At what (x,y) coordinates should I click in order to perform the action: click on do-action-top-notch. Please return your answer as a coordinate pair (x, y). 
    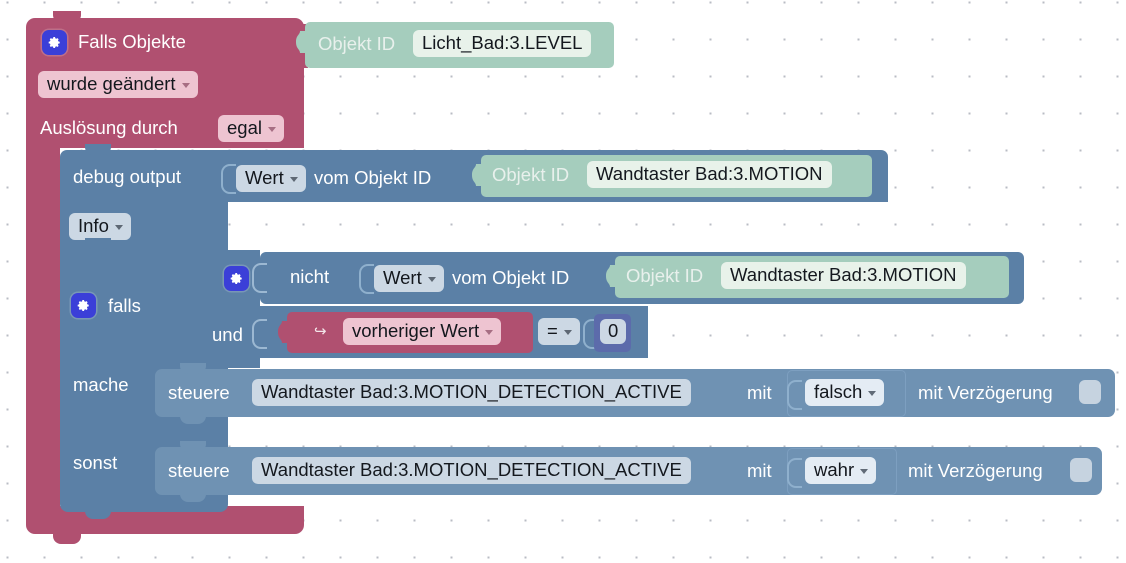
    Looking at the image, I should click on (193, 368).